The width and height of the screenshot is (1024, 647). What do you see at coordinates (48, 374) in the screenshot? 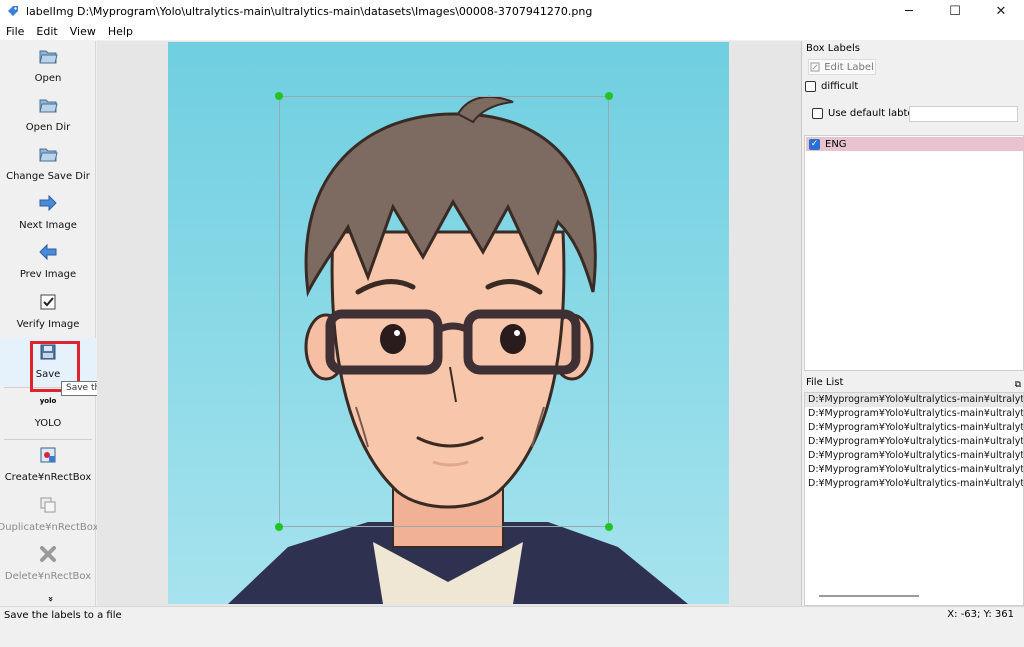
I see `save-label: Save` at bounding box center [48, 374].